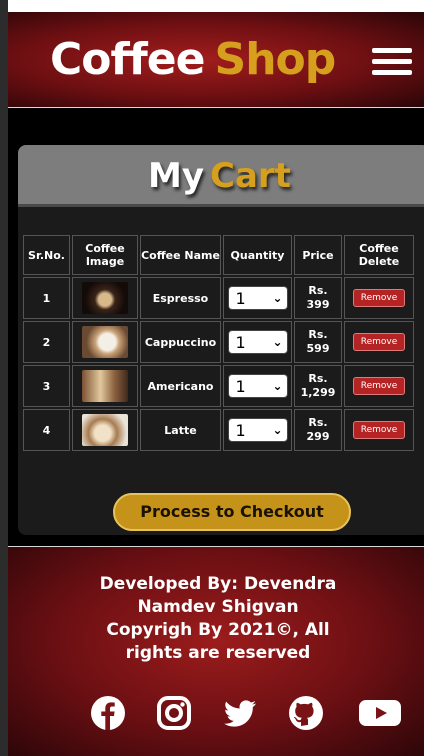 The height and width of the screenshot is (756, 424). I want to click on brand-word-coffee: Coffee, so click(127, 59).